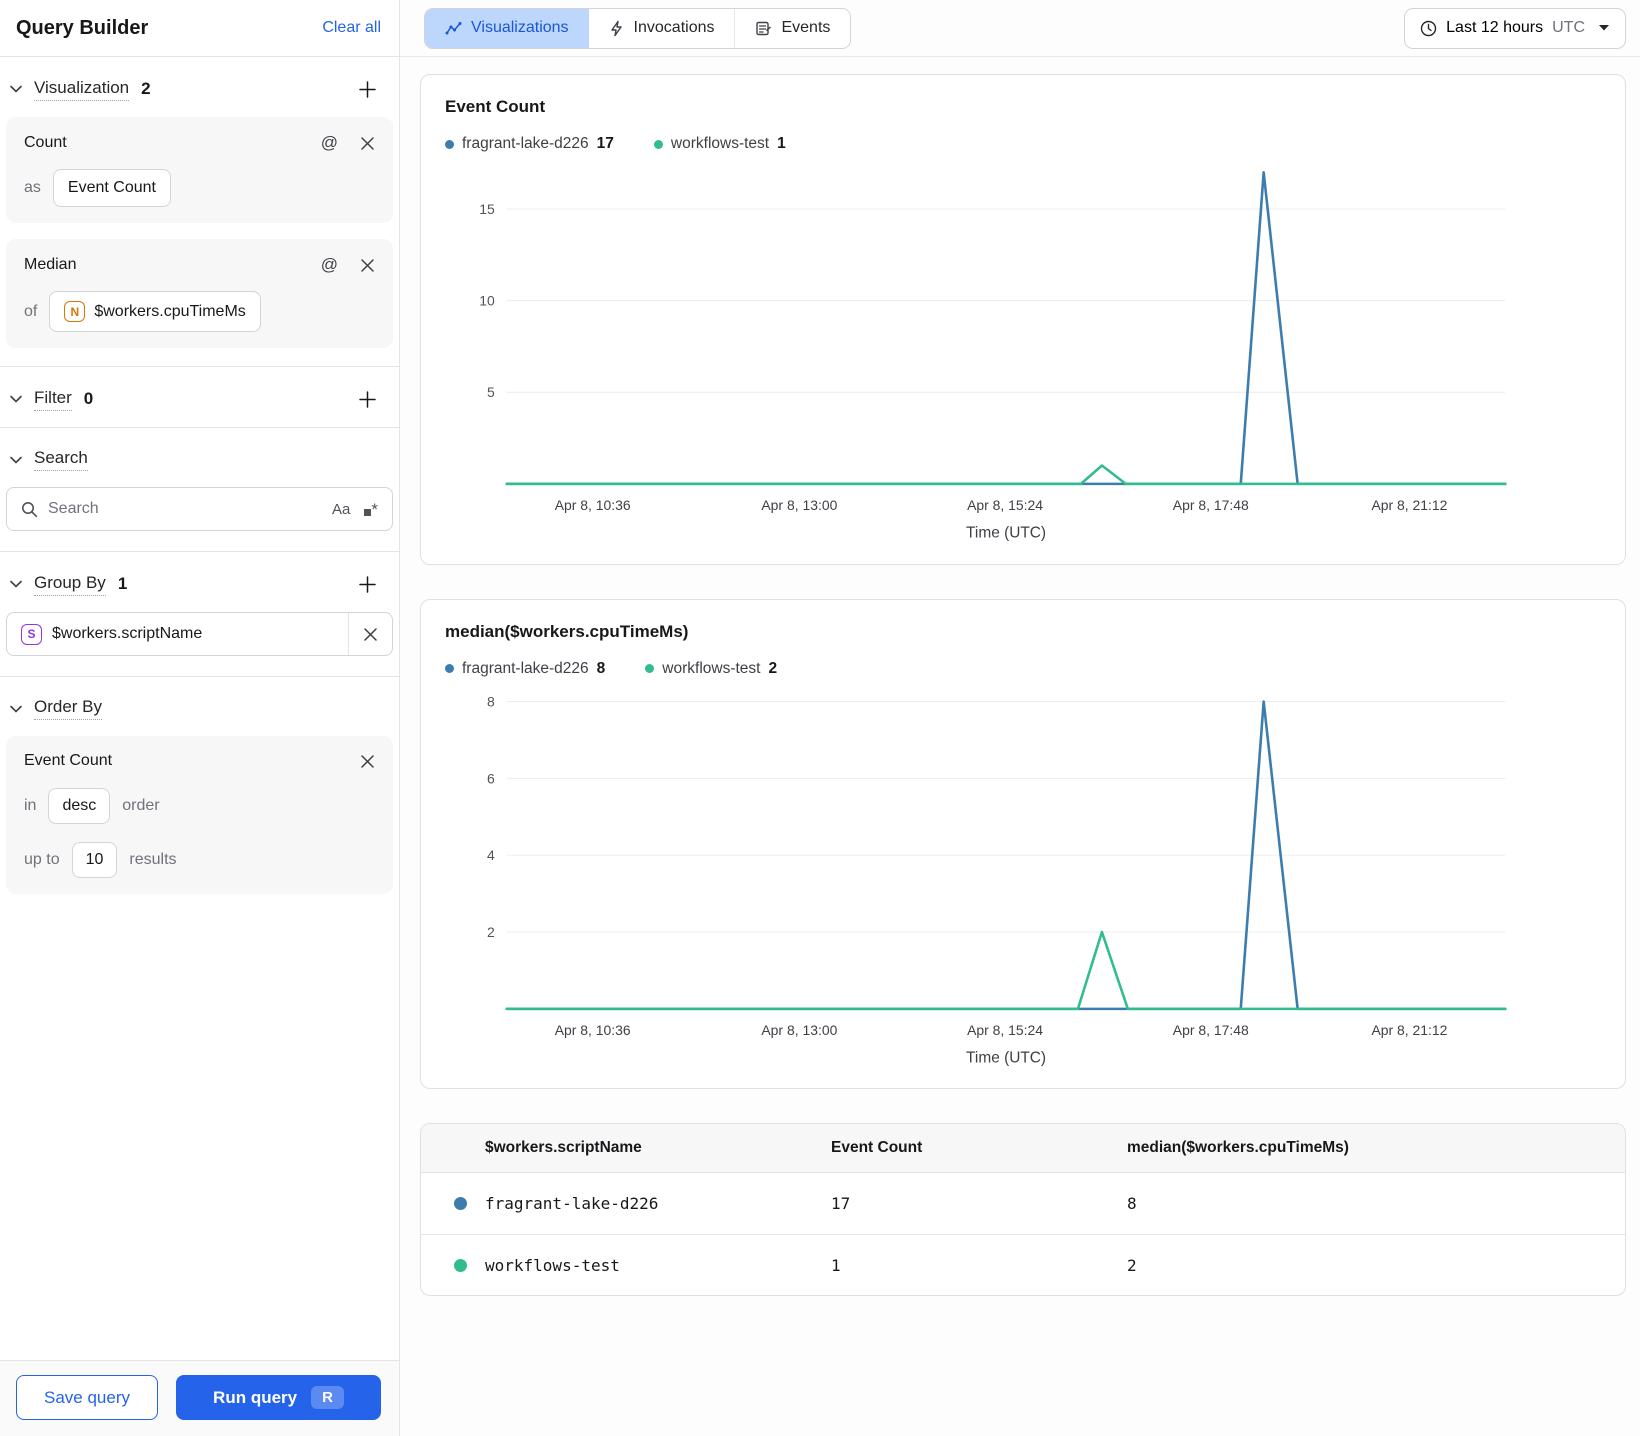  I want to click on legend-item: workflows-test 2, so click(711, 669).